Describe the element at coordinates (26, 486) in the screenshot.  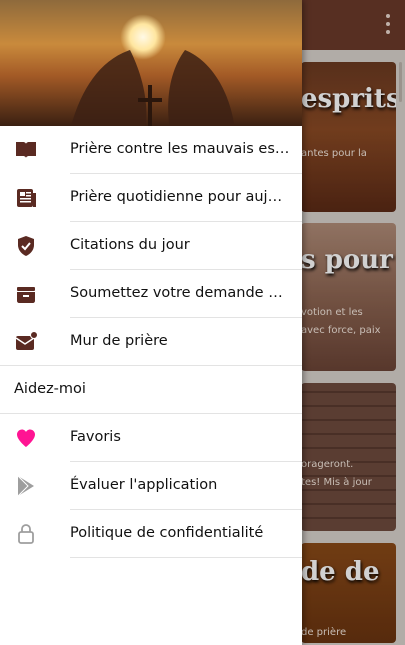
I see `play-store-icon` at that location.